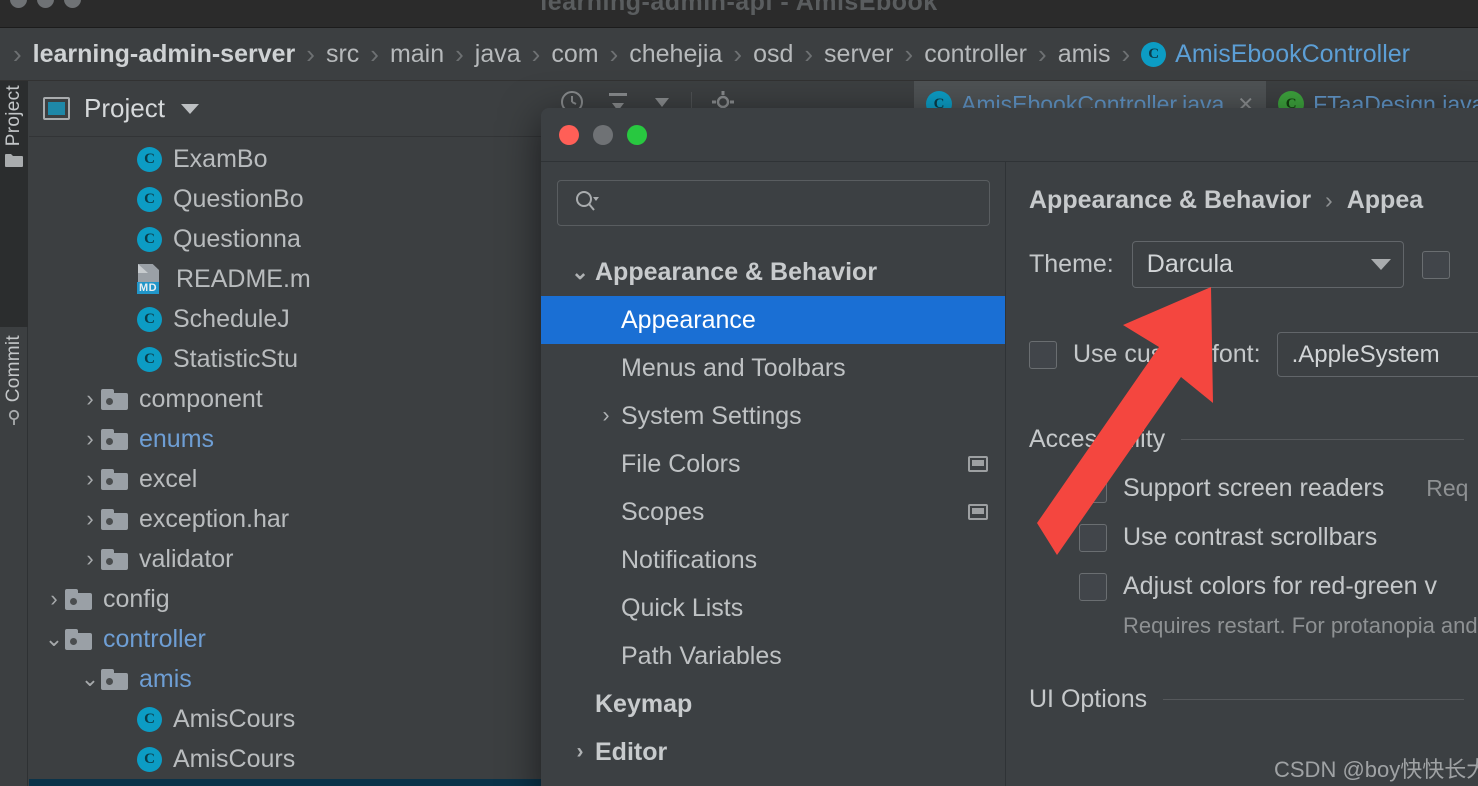 The width and height of the screenshot is (1478, 786). What do you see at coordinates (288, 782) in the screenshot?
I see `project-tree-row: CAmisEbook` at bounding box center [288, 782].